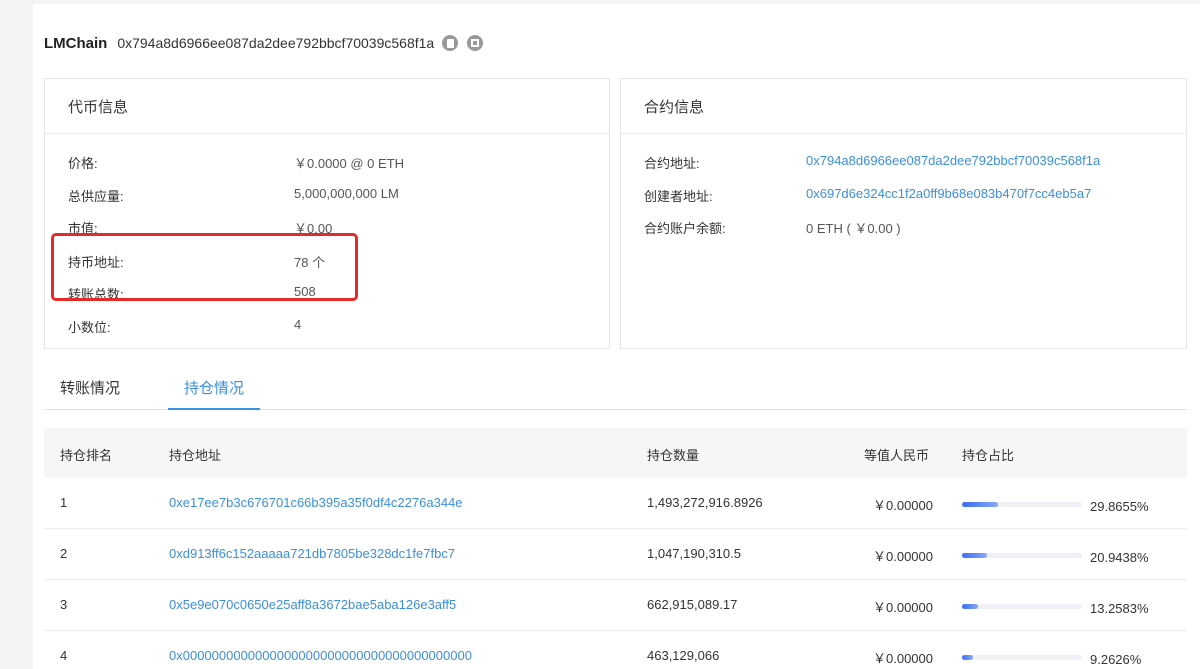 This screenshot has height=669, width=1200. I want to click on decimals-label: 小数位:, so click(89, 327).